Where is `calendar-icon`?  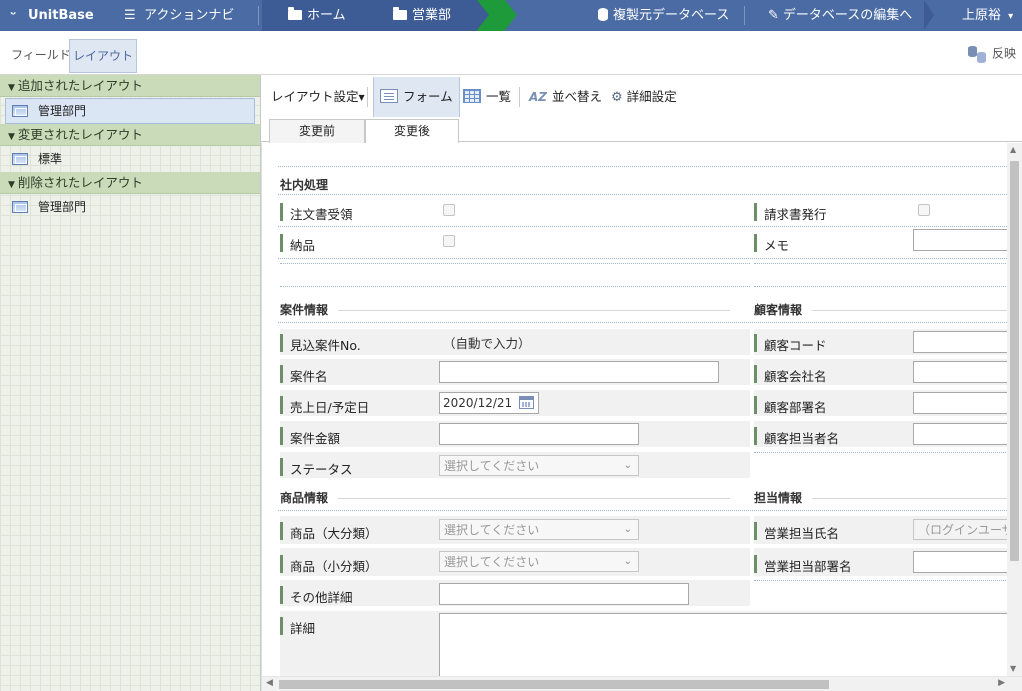
calendar-icon is located at coordinates (526, 402).